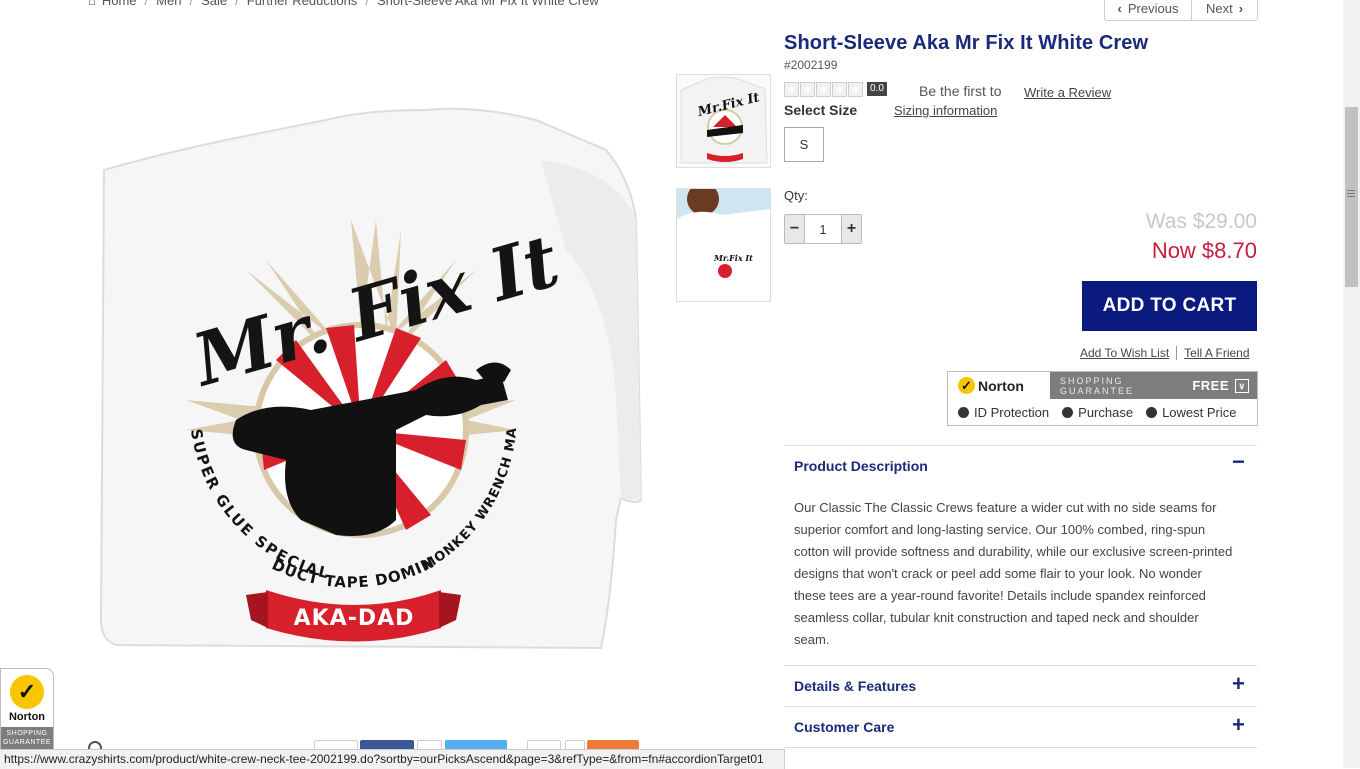  I want to click on add-to-wishlist-link: Add To Wish List, so click(1124, 353).